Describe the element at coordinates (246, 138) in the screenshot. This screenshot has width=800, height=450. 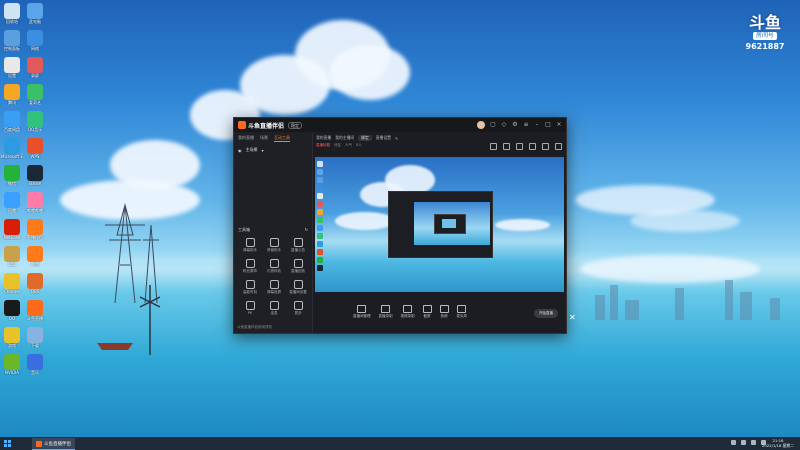
I see `tab-my-live: 我的直播` at that location.